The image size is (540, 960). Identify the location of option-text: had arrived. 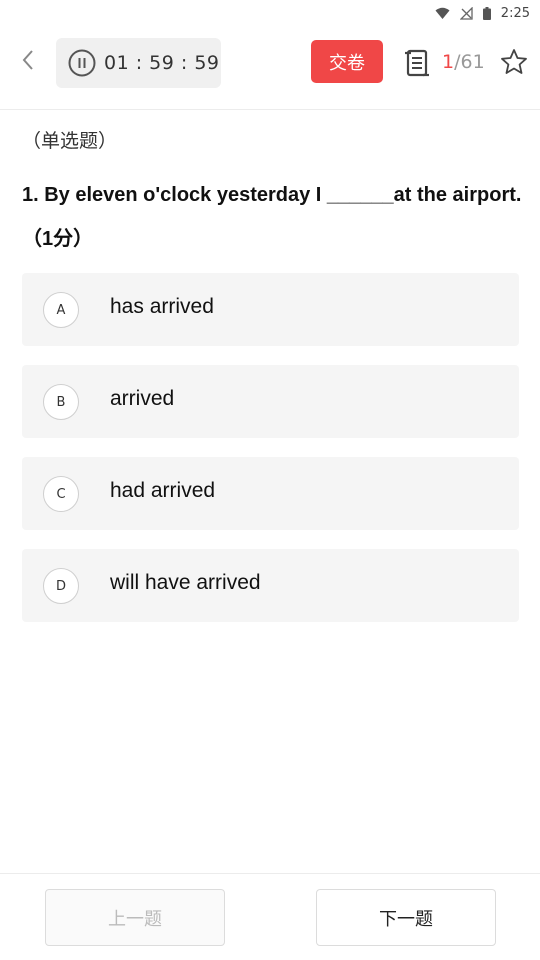
(163, 490).